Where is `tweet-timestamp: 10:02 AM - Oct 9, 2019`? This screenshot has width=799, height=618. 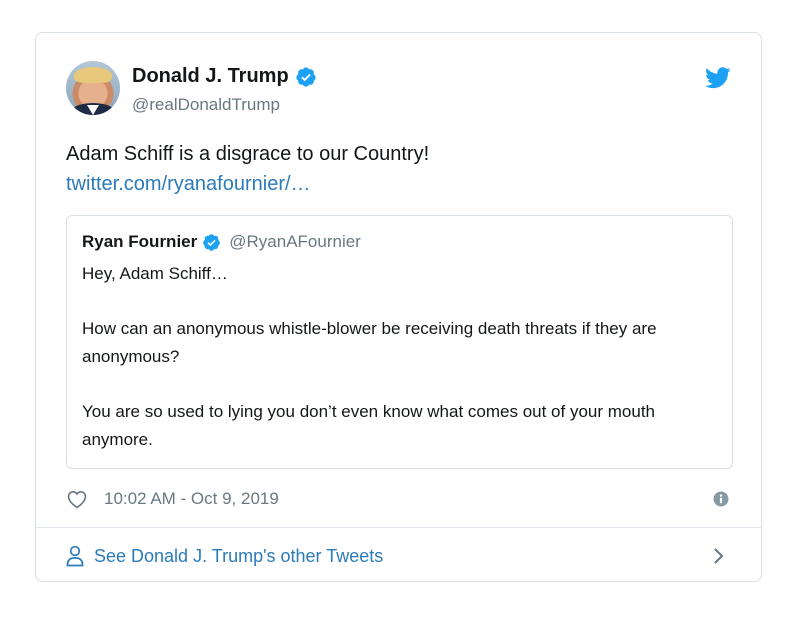 tweet-timestamp: 10:02 AM - Oct 9, 2019 is located at coordinates (191, 499).